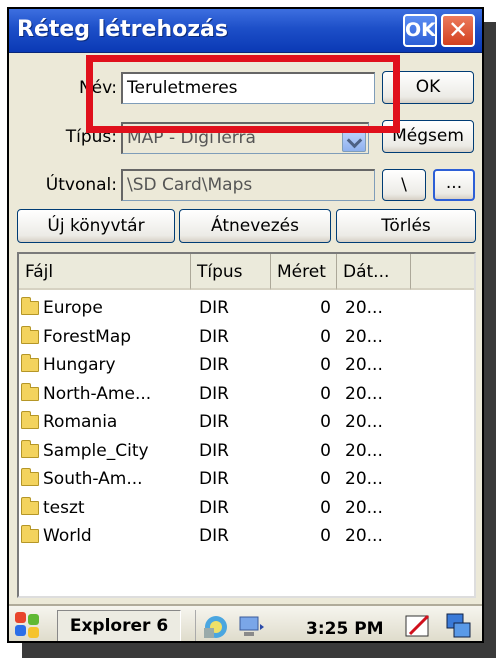  I want to click on network-icon, so click(249, 627).